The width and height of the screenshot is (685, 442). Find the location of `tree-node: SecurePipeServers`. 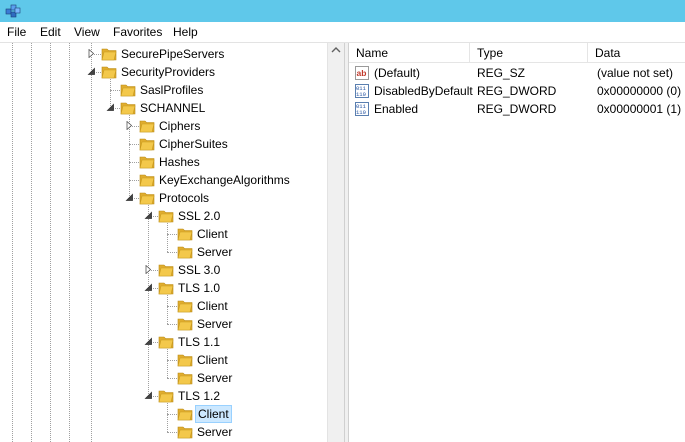

tree-node: SecurePipeServers is located at coordinates (163, 54).